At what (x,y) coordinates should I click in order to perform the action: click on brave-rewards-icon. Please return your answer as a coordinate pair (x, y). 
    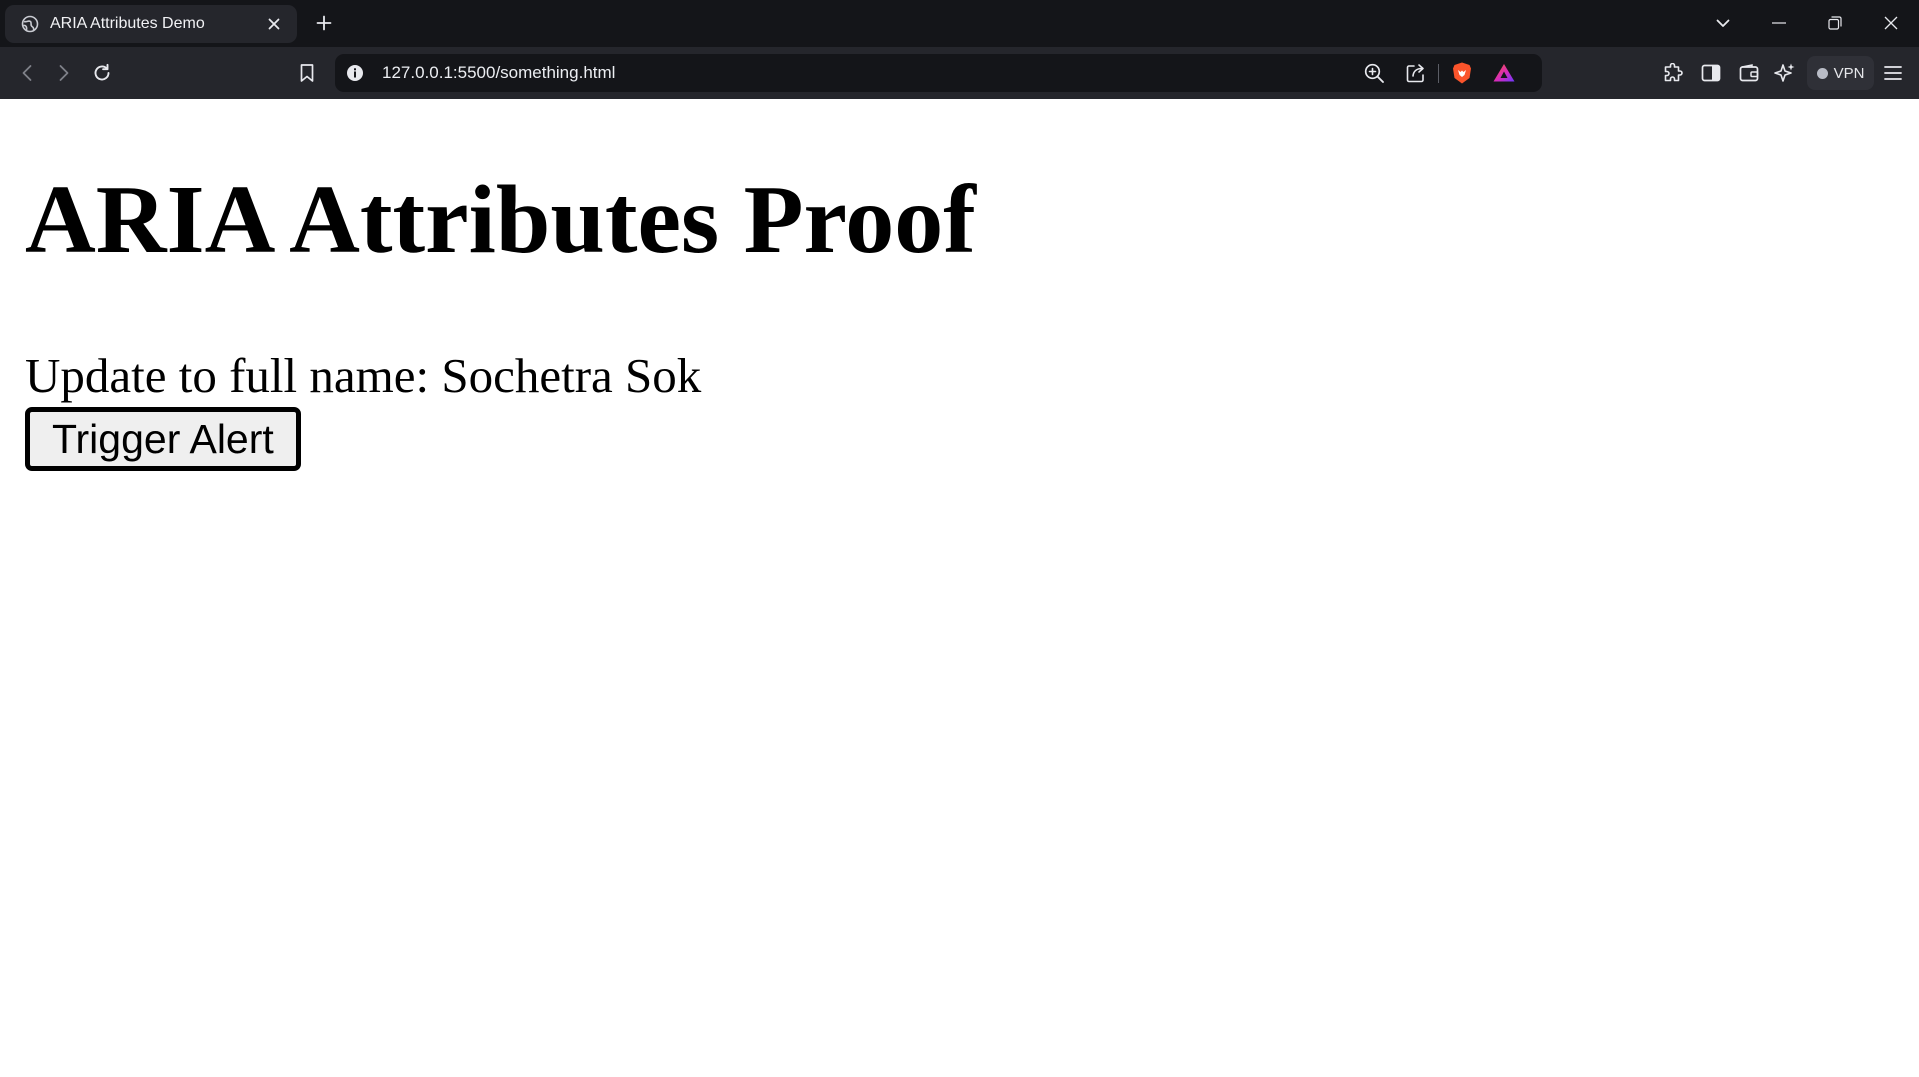
    Looking at the image, I should click on (1504, 73).